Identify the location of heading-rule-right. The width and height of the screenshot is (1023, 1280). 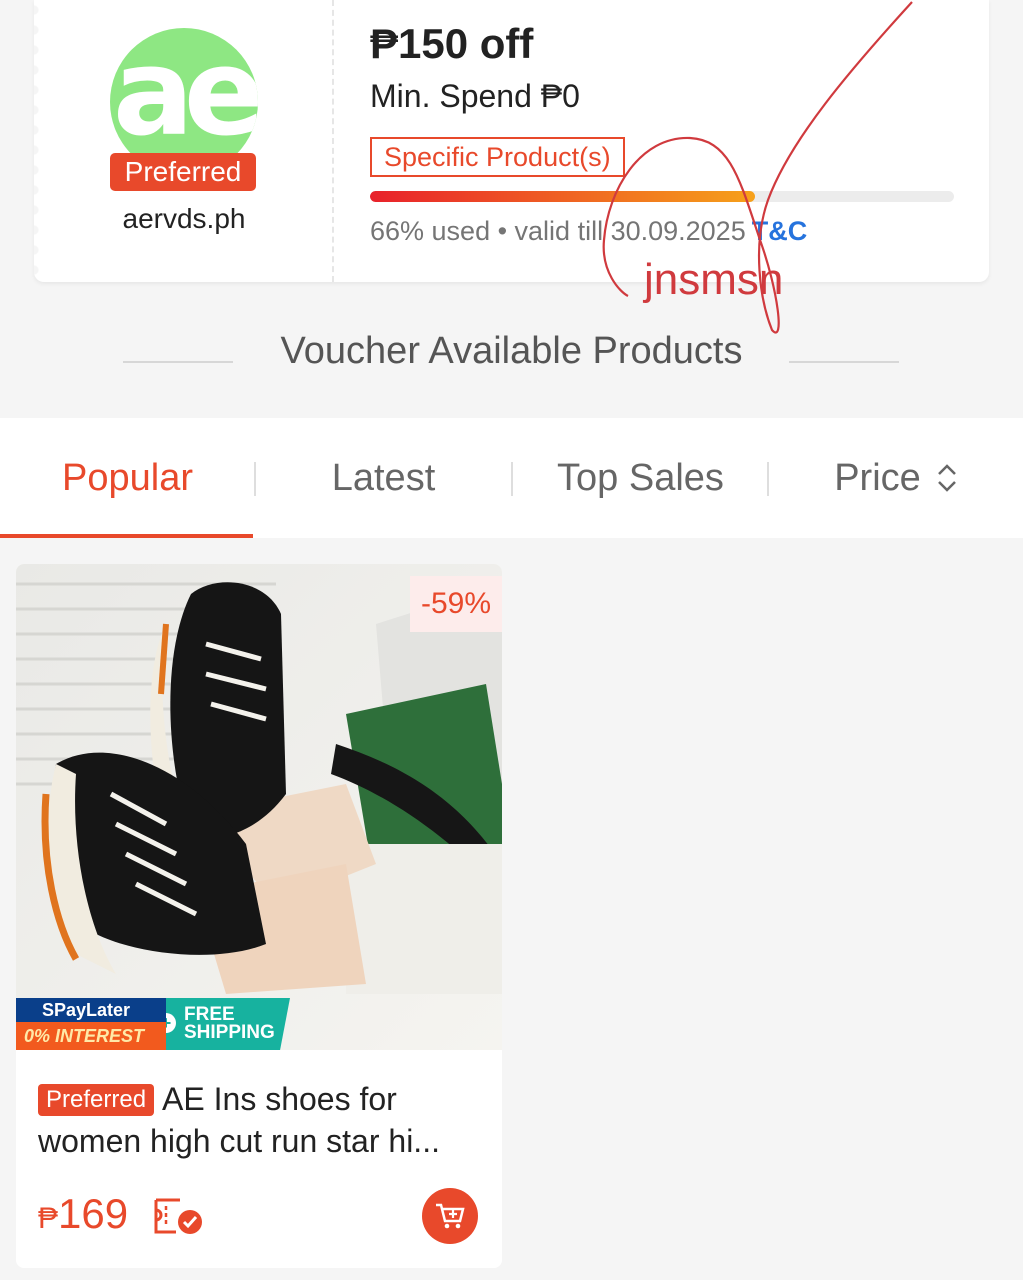
(844, 362).